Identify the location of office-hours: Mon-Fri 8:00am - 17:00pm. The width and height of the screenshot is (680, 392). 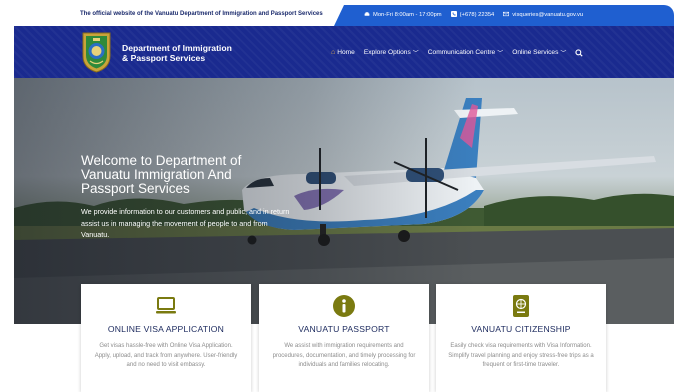
(403, 14).